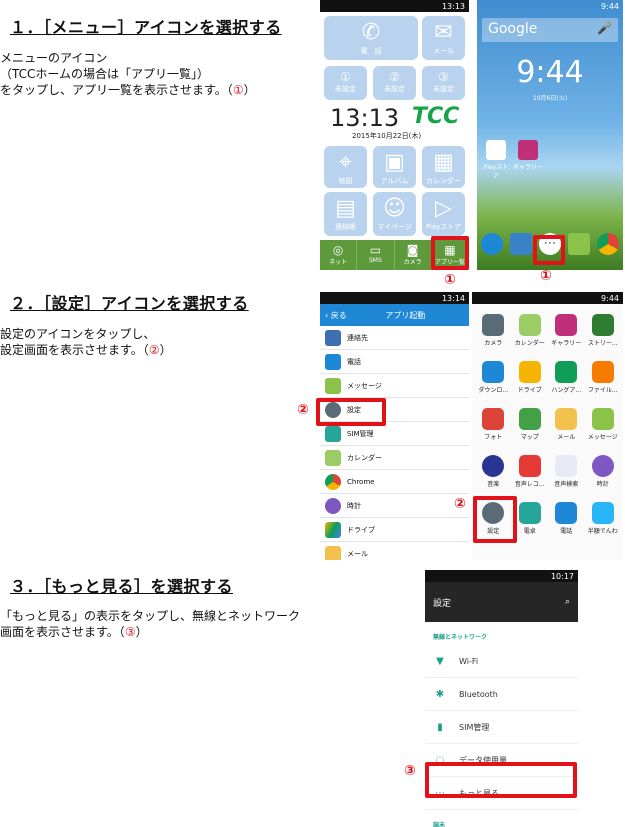 The image size is (625, 827). I want to click on list-item: 電話, so click(394, 362).